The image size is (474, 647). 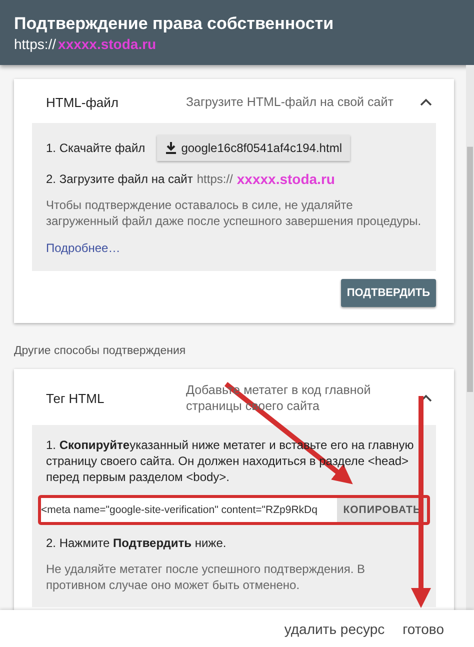 I want to click on page-title: Подтверждение права собственности, so click(x=174, y=24).